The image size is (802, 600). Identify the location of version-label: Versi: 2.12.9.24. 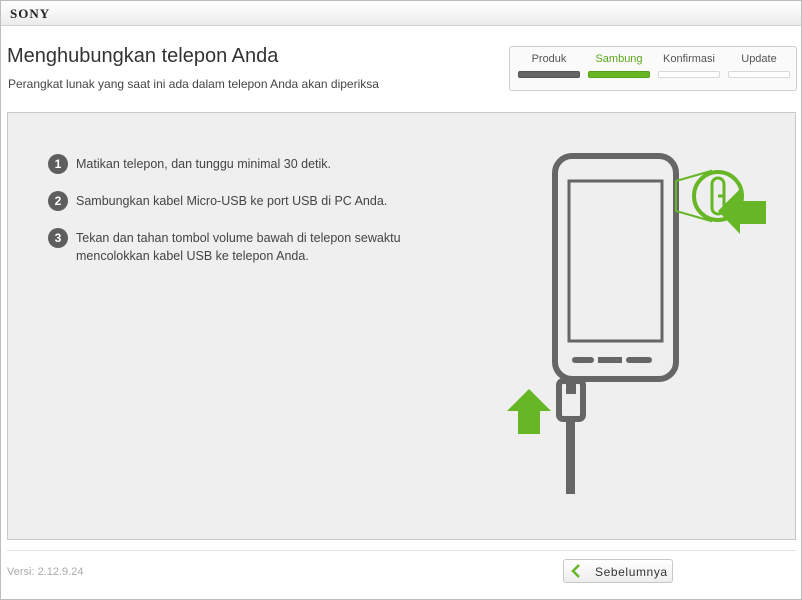
(45, 572).